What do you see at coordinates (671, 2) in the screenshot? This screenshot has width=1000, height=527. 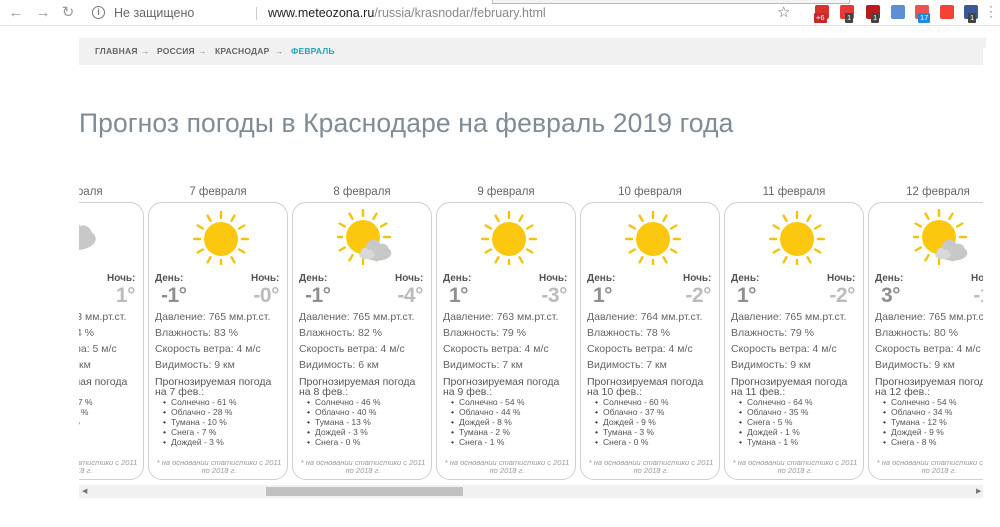 I see `notification-overlay` at bounding box center [671, 2].